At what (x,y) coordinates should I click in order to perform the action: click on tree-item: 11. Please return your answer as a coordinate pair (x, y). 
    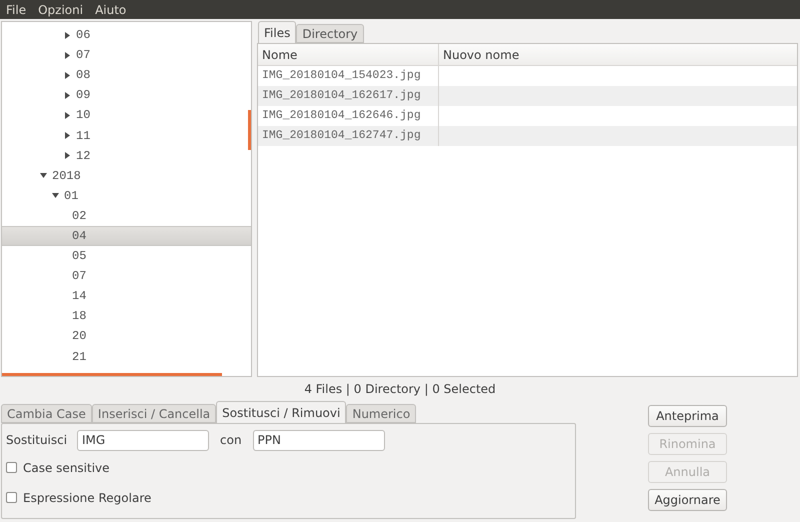
    Looking at the image, I should click on (126, 135).